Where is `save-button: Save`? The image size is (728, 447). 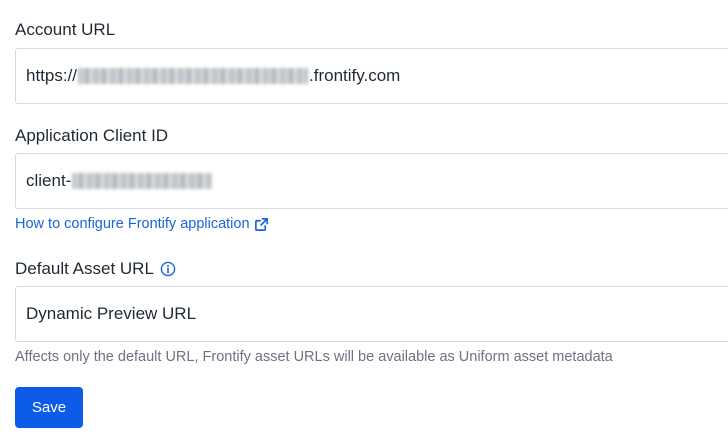
save-button: Save is located at coordinates (49, 407).